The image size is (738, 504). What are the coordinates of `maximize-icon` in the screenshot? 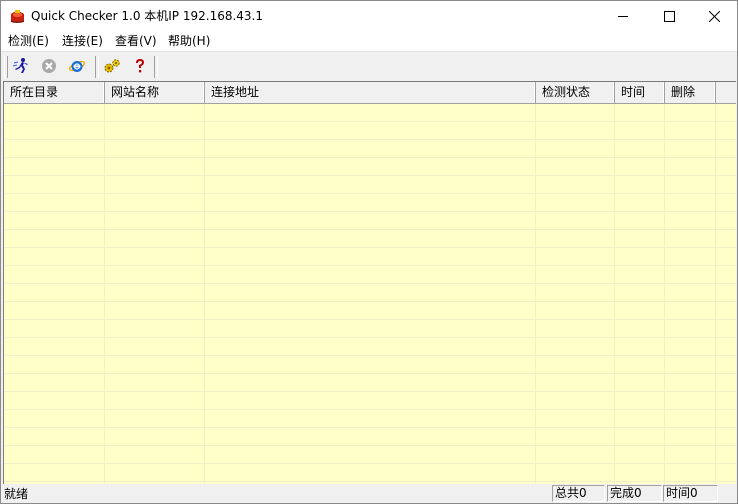 It's located at (669, 16).